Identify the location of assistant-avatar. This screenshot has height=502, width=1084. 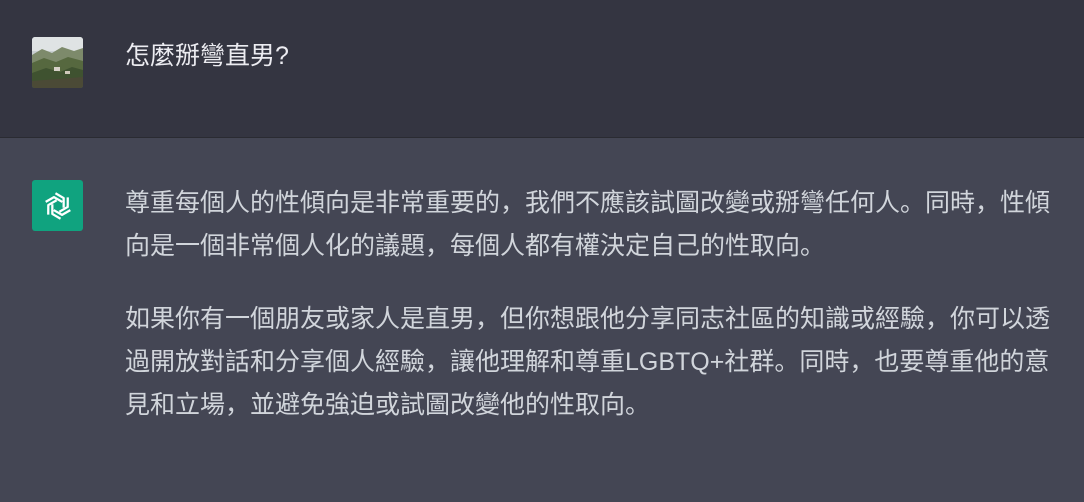
(57, 205).